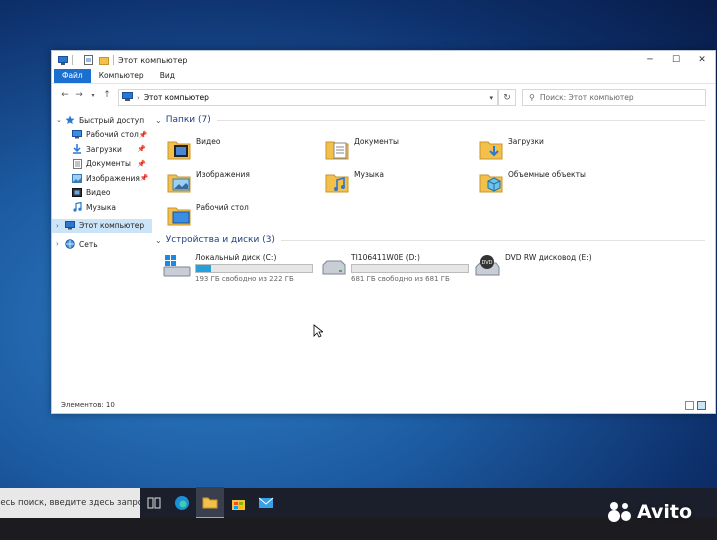 This screenshot has width=717, height=540. Describe the element at coordinates (112, 226) in the screenshot. I see `sidebar-item-label: Этот компьютер` at that location.